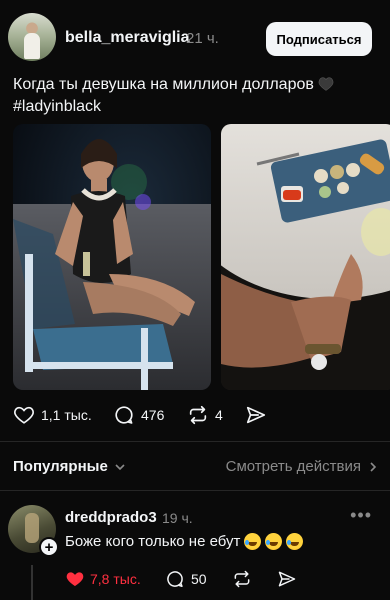 Image resolution: width=390 pixels, height=600 pixels. What do you see at coordinates (153, 541) in the screenshot?
I see `comment-body: Боже кого только не ебут` at bounding box center [153, 541].